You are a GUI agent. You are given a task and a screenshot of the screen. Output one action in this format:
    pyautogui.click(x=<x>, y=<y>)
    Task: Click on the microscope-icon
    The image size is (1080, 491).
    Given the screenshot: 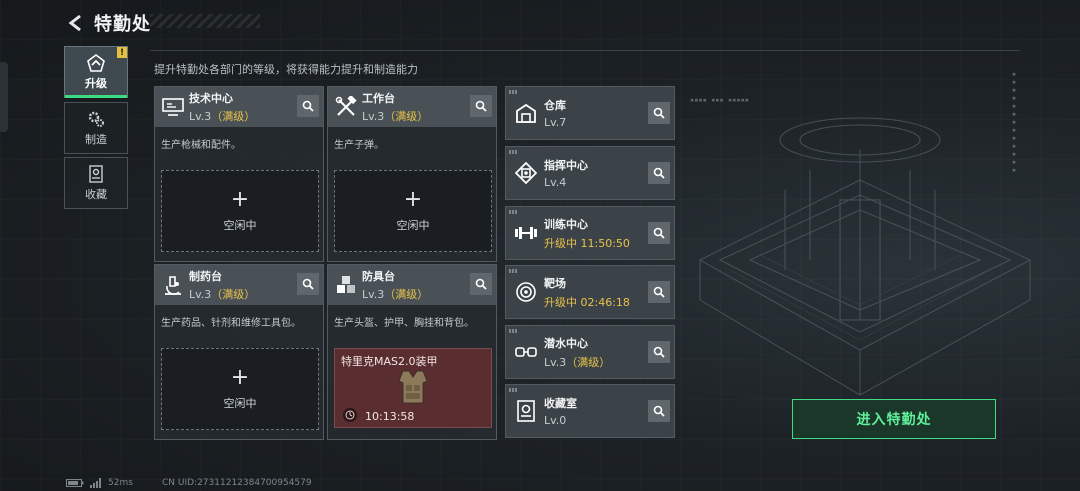 What is the action you would take?
    pyautogui.click(x=173, y=285)
    